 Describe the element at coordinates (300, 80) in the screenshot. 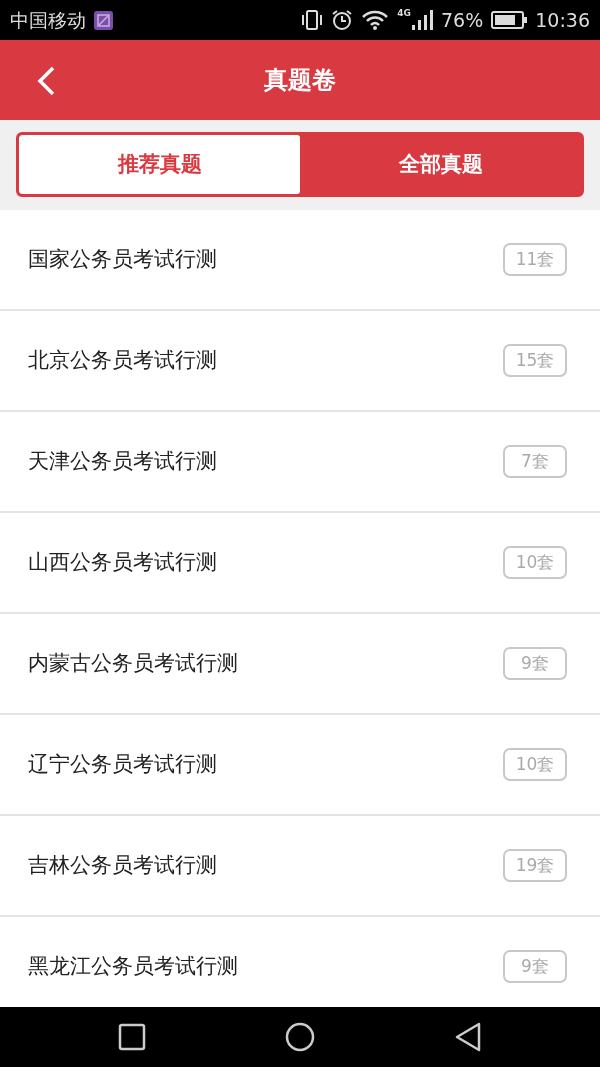

I see `page-title: 真题卷` at that location.